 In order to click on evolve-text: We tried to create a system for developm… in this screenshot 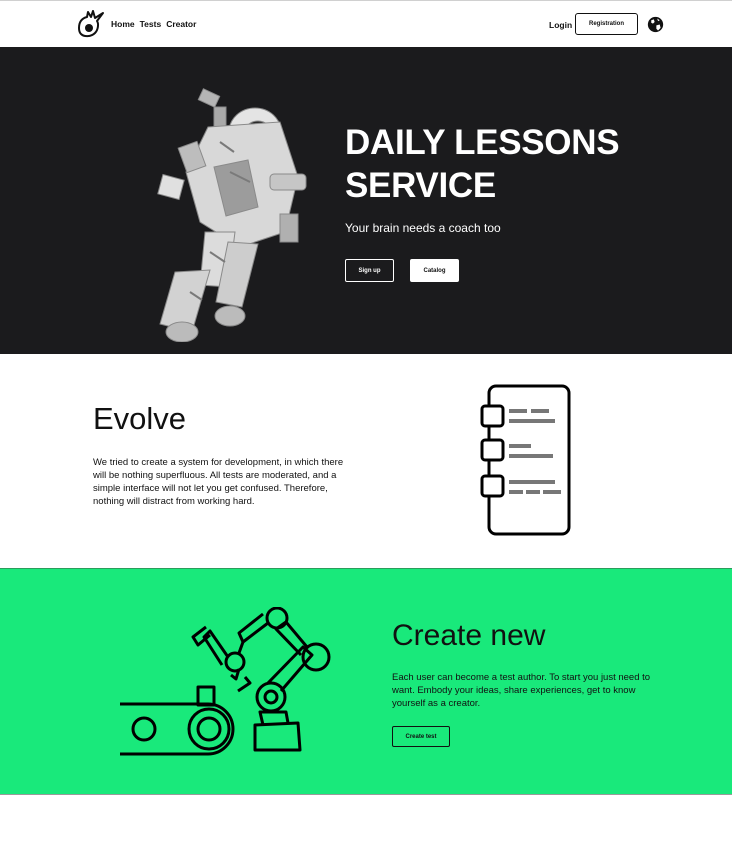, I will do `click(218, 482)`.